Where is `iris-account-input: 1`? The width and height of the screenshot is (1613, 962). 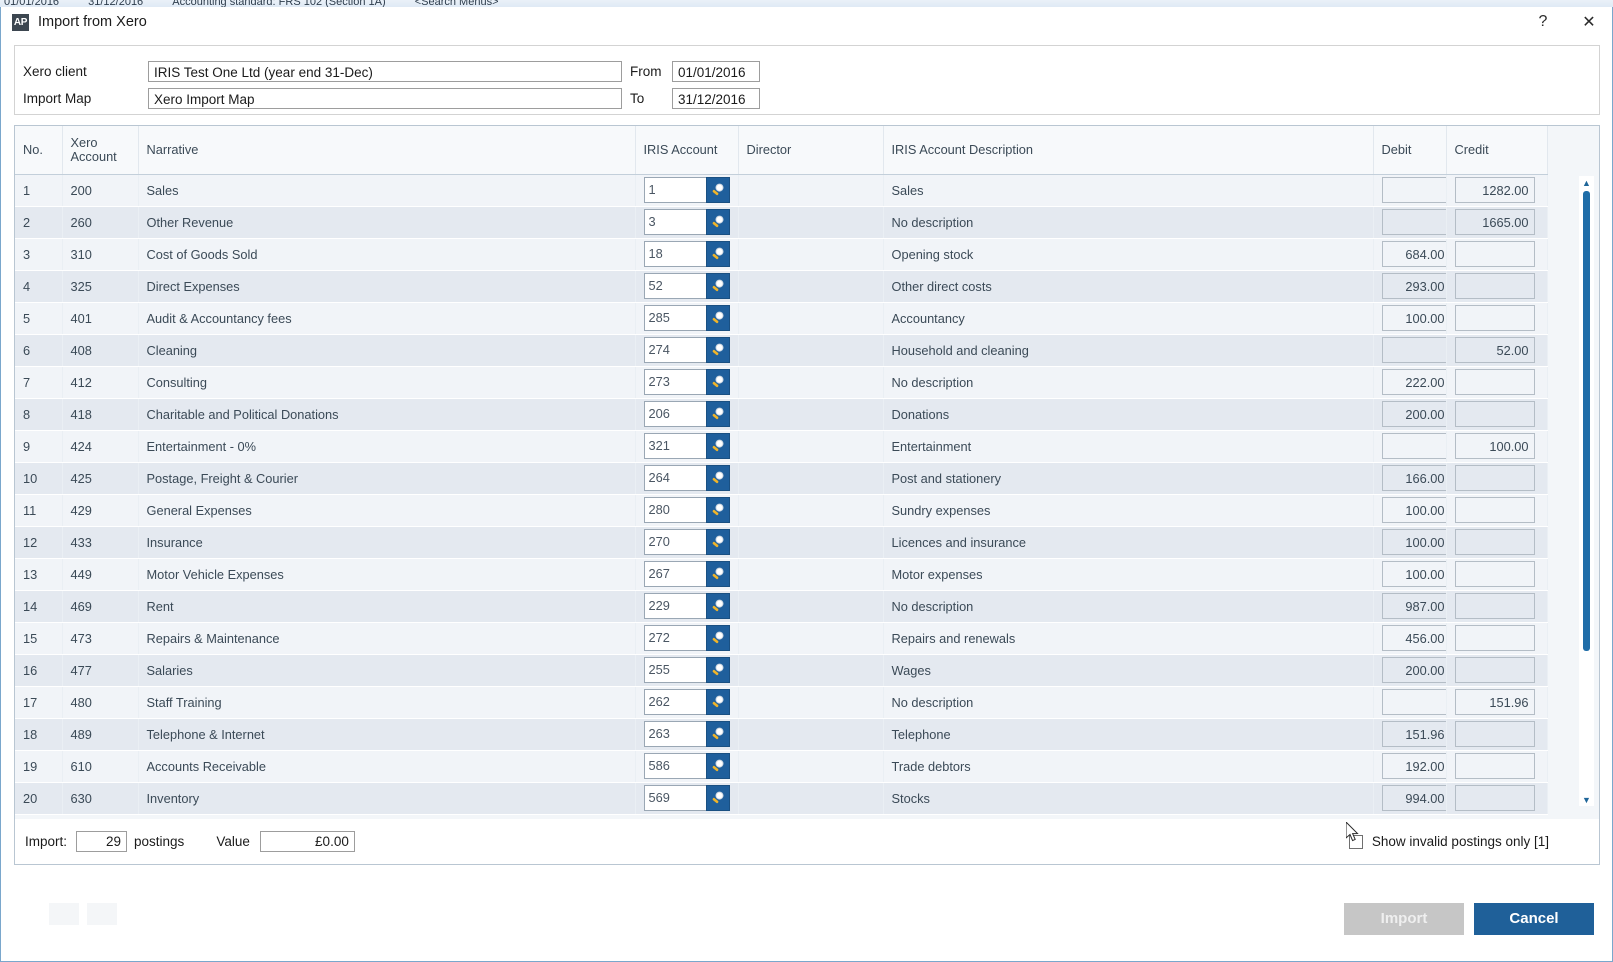
iris-account-input: 1 is located at coordinates (675, 190).